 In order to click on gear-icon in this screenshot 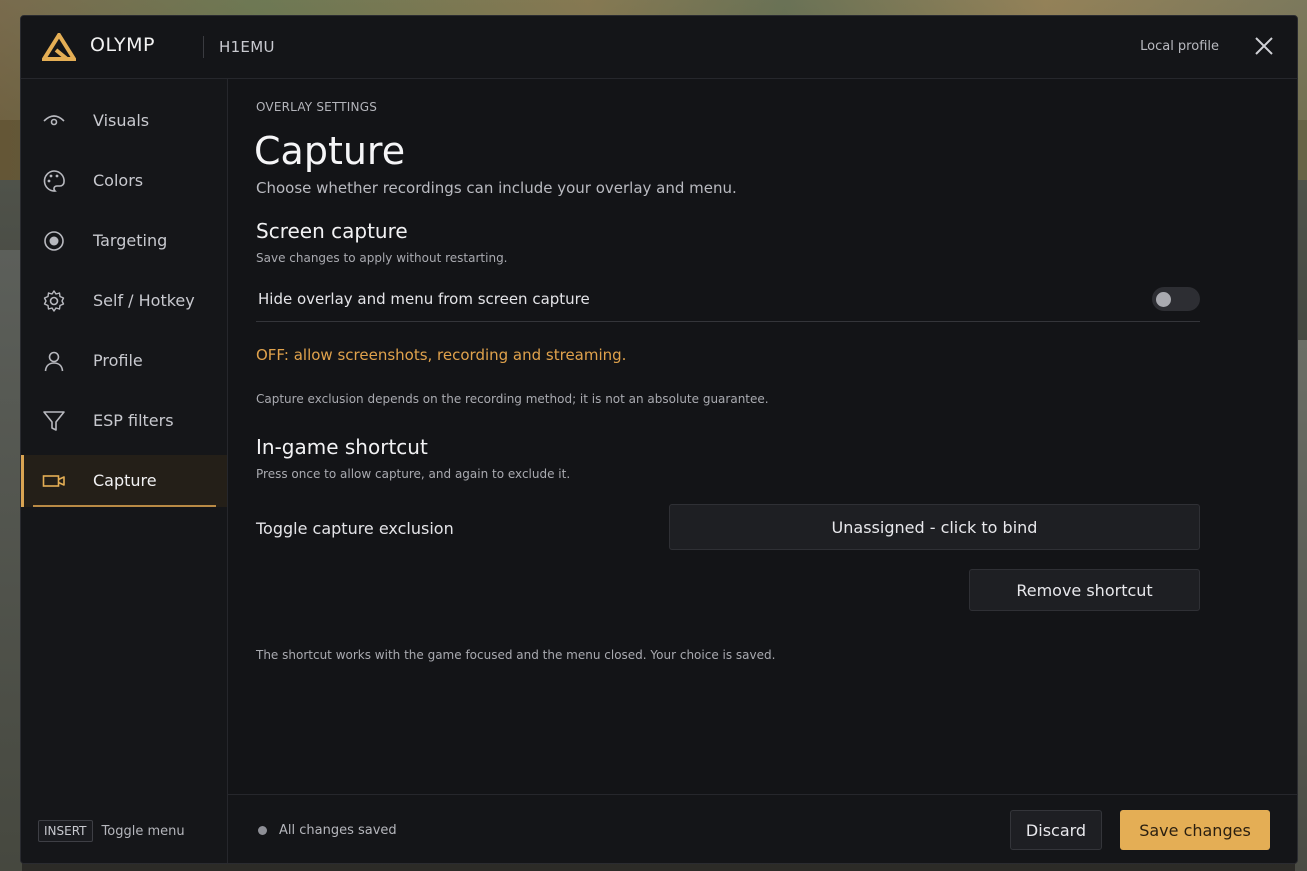, I will do `click(54, 301)`.